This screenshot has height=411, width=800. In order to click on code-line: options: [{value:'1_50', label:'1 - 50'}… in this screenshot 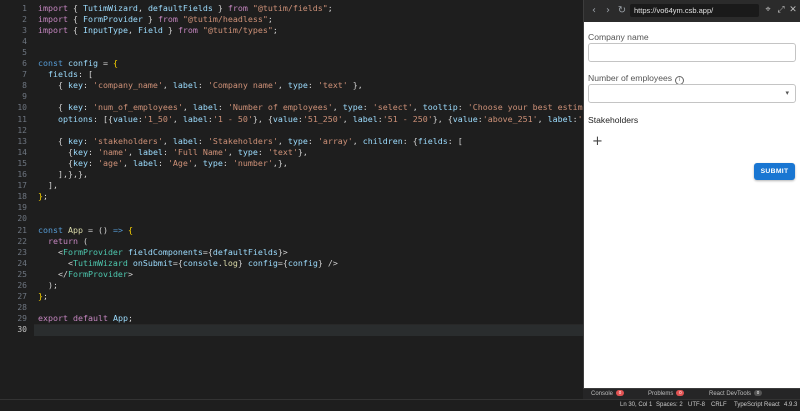, I will do `click(310, 119)`.